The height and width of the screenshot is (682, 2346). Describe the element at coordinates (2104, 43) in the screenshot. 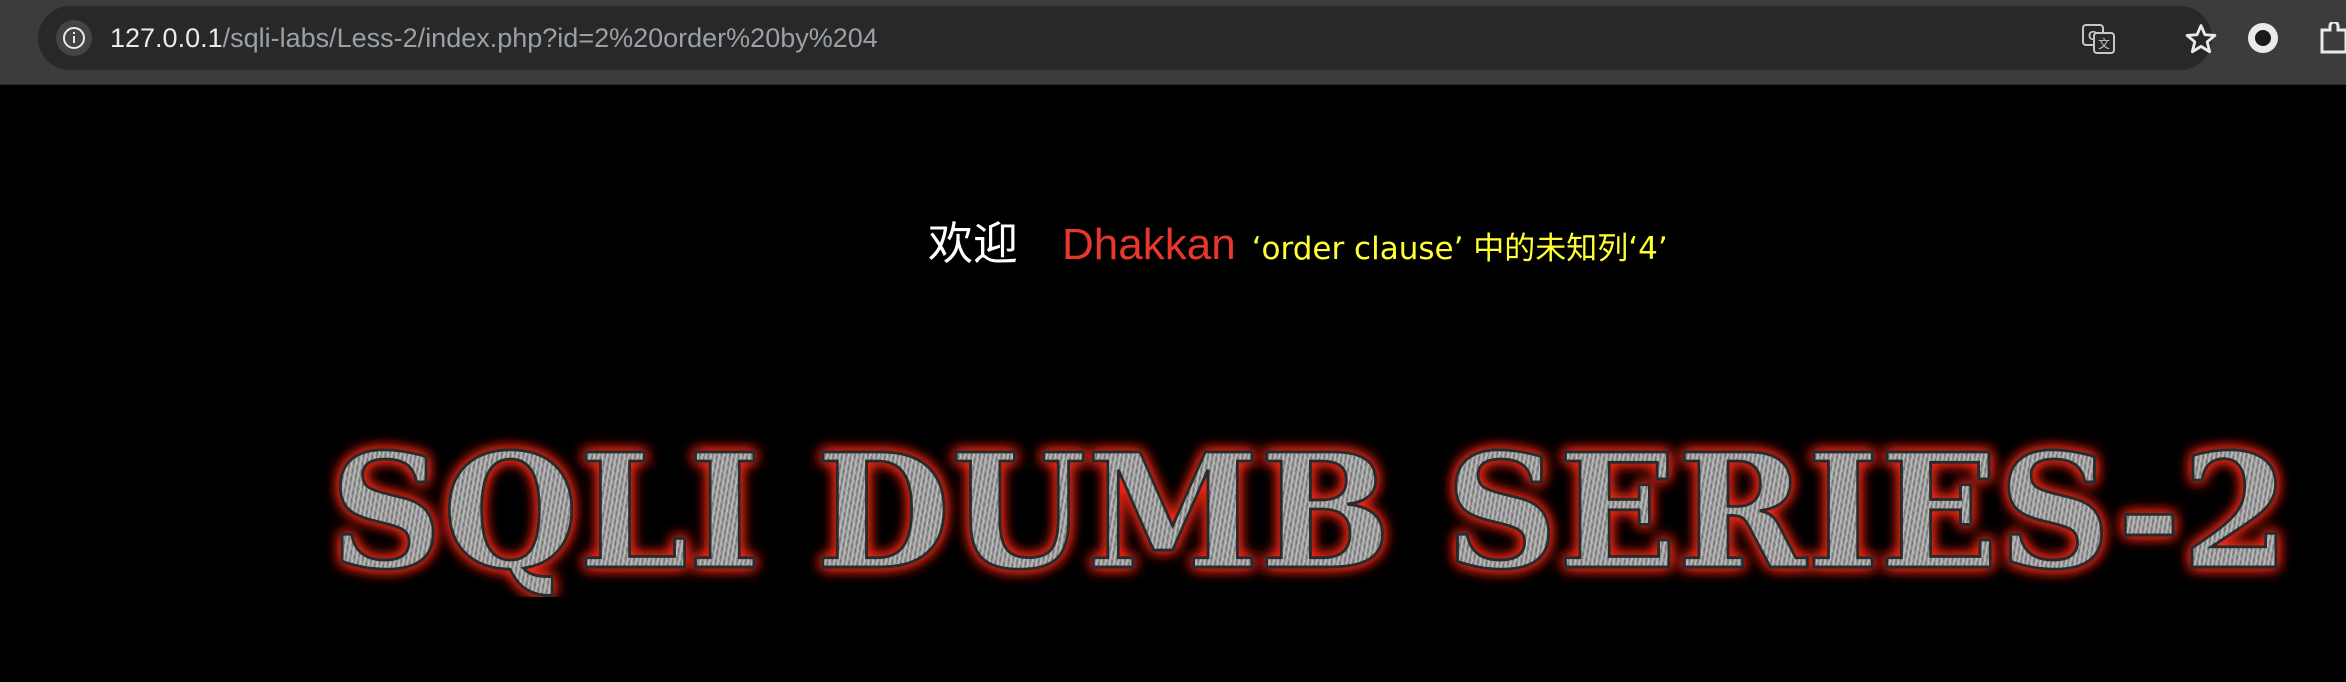

I see `svg-text: 文` at that location.